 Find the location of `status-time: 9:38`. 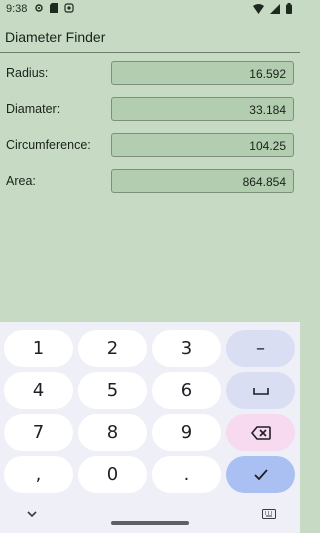

status-time: 9:38 is located at coordinates (17, 9).